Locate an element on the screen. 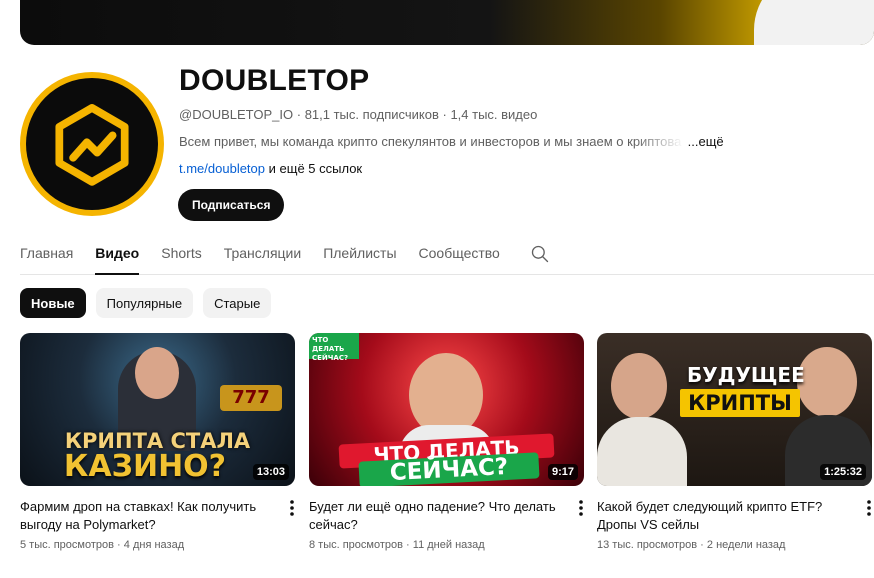  channel-handle: @DOUBLETOP_IO is located at coordinates (236, 114).